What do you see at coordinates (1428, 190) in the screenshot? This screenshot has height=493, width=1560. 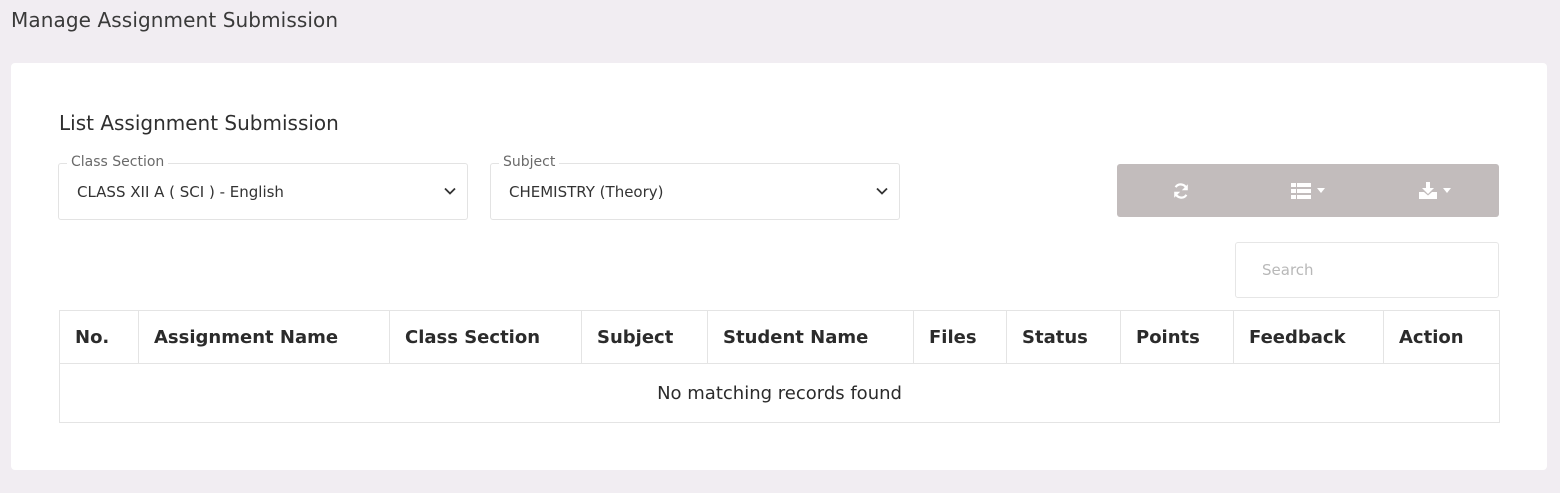 I see `download-icon` at bounding box center [1428, 190].